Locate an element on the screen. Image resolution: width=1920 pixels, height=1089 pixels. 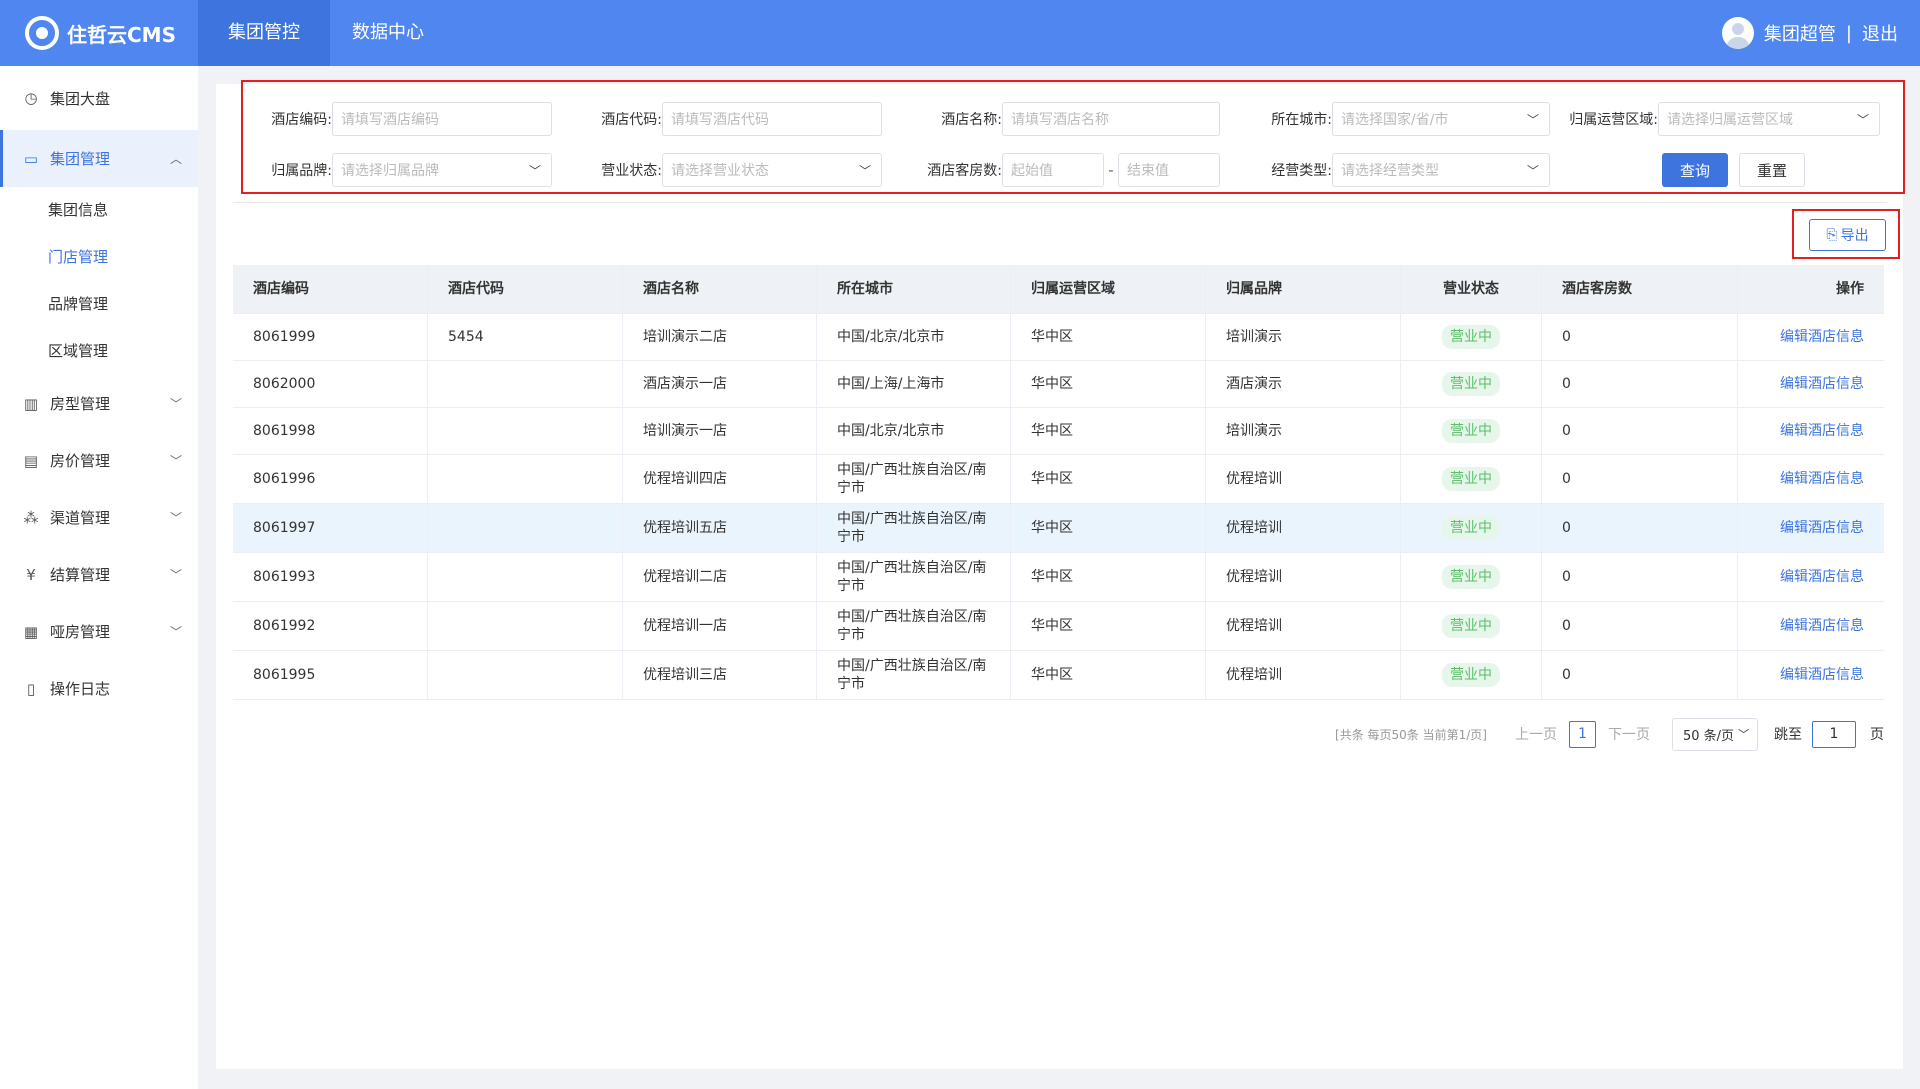
cell-hotel-name: 培训演示一店 is located at coordinates (720, 431).